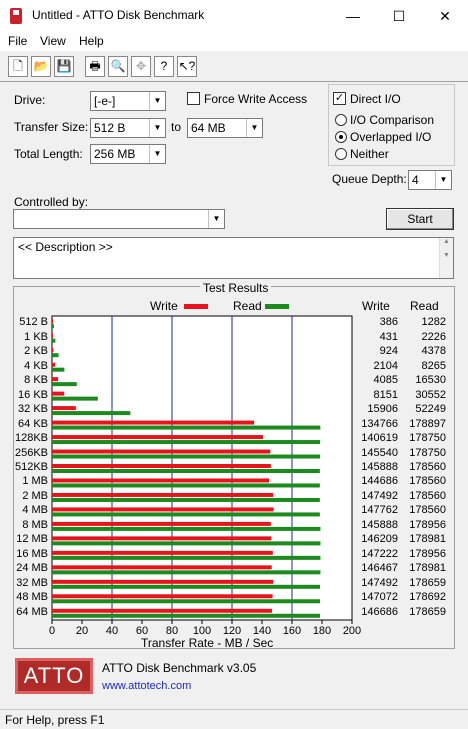  Describe the element at coordinates (234, 719) in the screenshot. I see `status-bar: For Help, press F1` at that location.